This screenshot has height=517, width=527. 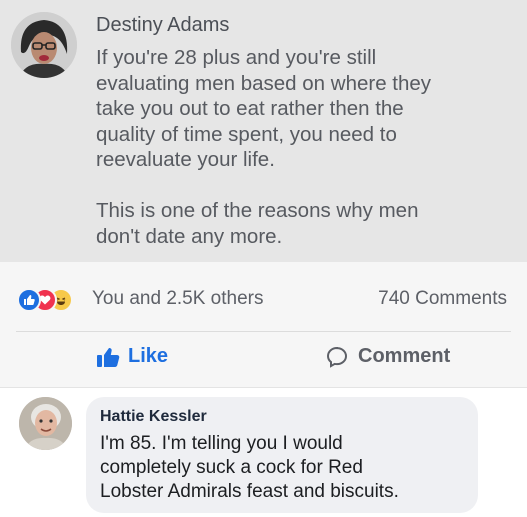 What do you see at coordinates (108, 357) in the screenshot?
I see `thumbs-up-icon` at bounding box center [108, 357].